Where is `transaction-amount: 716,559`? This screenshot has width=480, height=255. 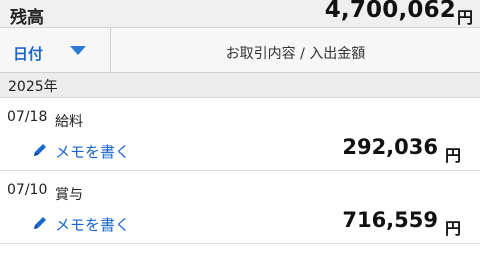 transaction-amount: 716,559 is located at coordinates (390, 220).